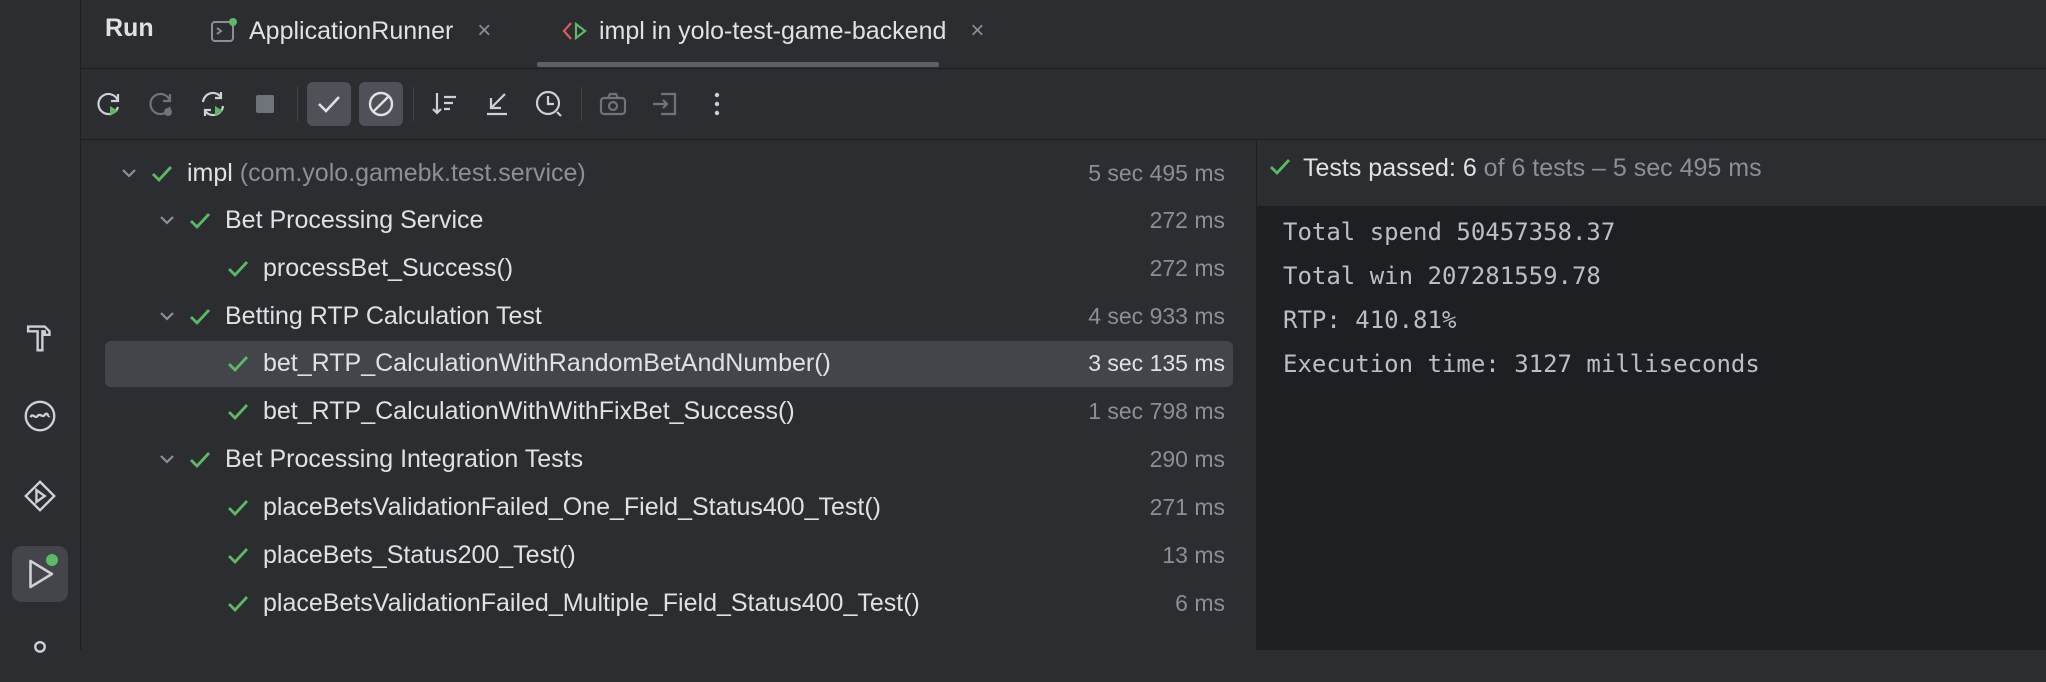 The image size is (2046, 682). Describe the element at coordinates (129, 28) in the screenshot. I see `run-title: Run` at that location.